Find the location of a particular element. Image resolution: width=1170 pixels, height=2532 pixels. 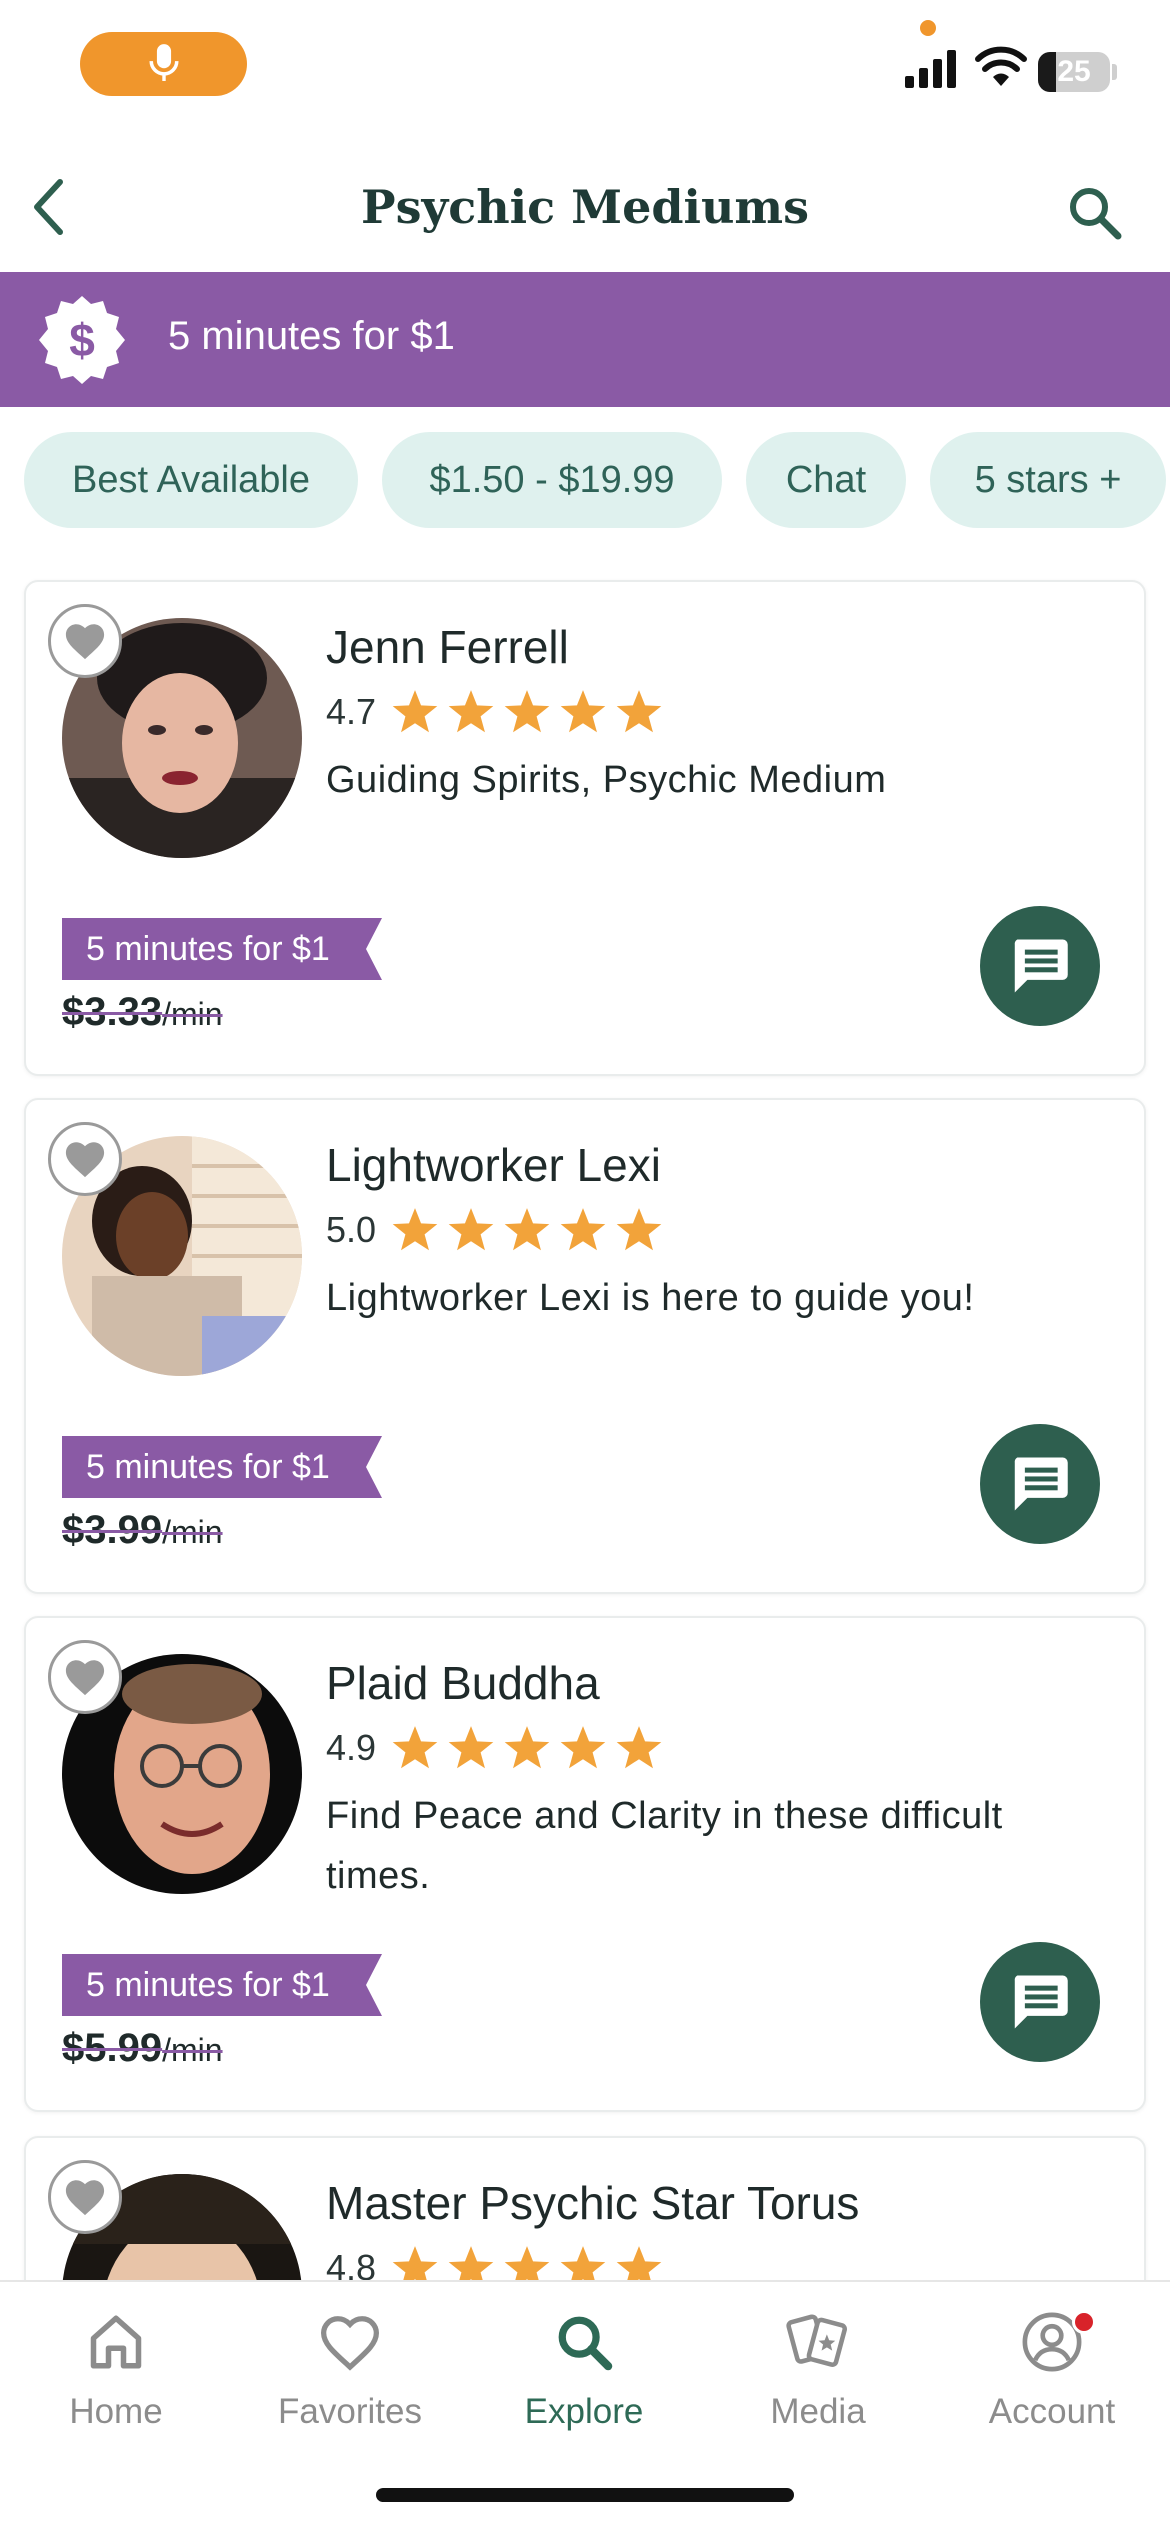

price: $5.99 /min is located at coordinates (142, 2048).